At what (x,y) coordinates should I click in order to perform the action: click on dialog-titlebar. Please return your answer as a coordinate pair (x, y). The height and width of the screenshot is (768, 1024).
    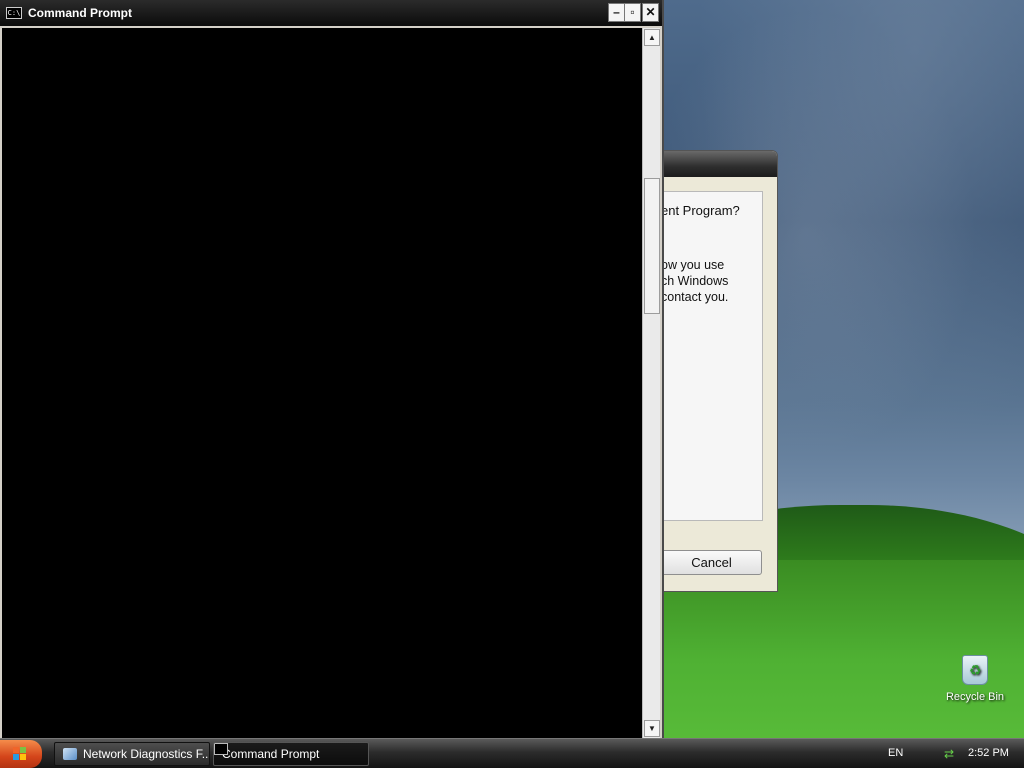
    Looking at the image, I should click on (719, 164).